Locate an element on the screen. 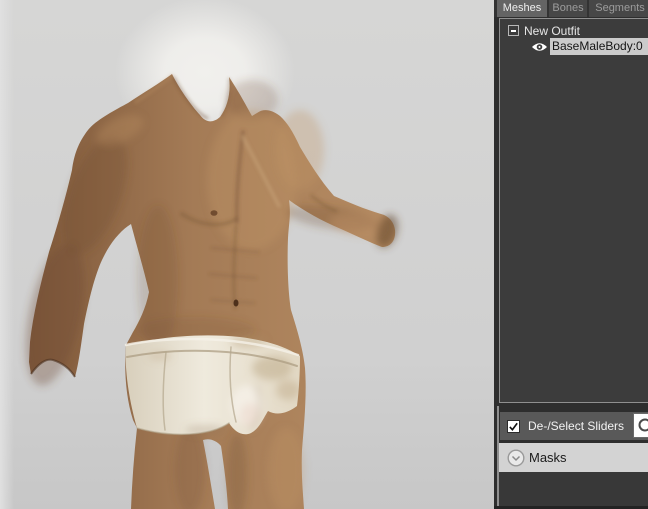 This screenshot has width=648, height=509. masks-section-header: Masks is located at coordinates (573, 457).